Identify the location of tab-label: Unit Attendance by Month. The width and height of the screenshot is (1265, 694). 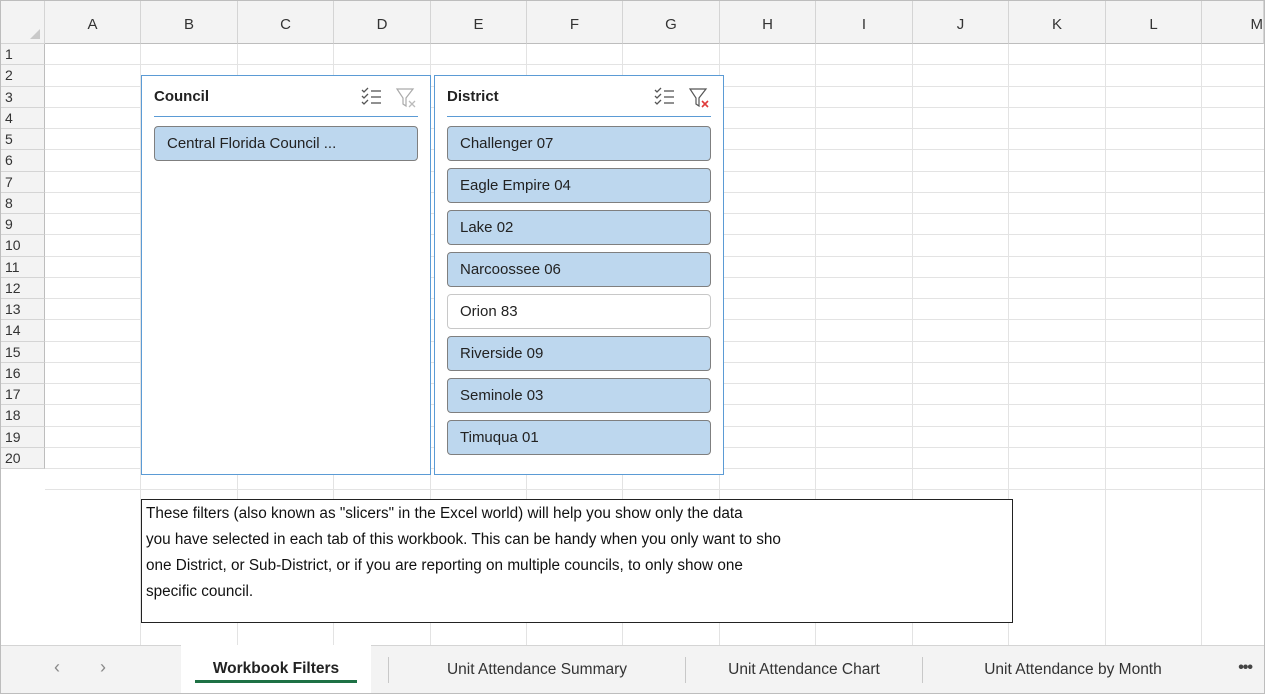
(1073, 669).